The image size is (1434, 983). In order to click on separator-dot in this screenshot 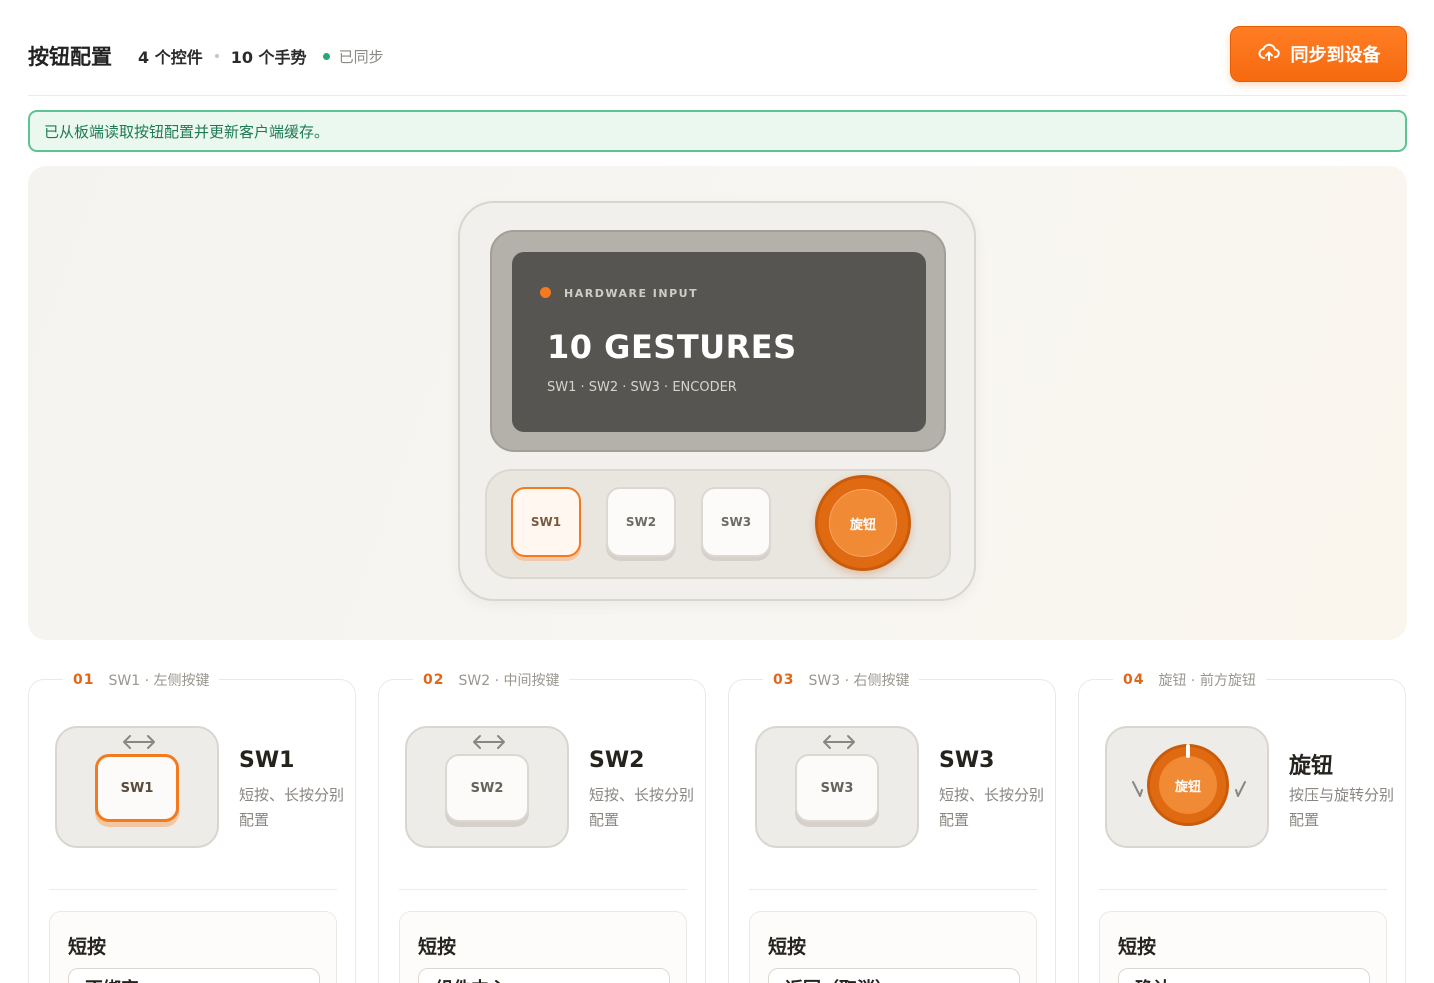, I will do `click(216, 56)`.